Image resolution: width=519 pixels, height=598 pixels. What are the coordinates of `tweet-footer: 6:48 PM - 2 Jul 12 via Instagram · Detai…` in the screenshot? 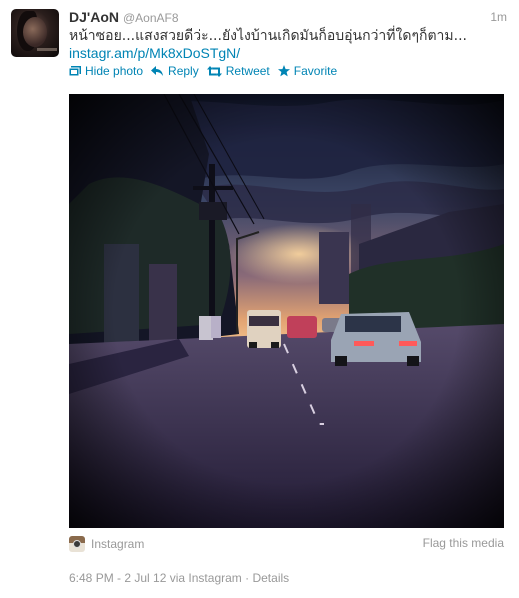 It's located at (179, 578).